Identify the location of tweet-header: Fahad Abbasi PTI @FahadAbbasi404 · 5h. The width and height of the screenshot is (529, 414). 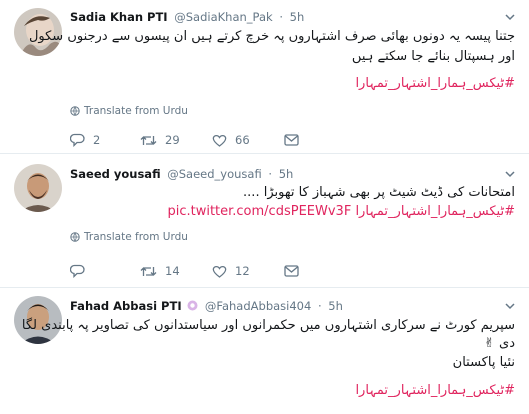
(206, 306).